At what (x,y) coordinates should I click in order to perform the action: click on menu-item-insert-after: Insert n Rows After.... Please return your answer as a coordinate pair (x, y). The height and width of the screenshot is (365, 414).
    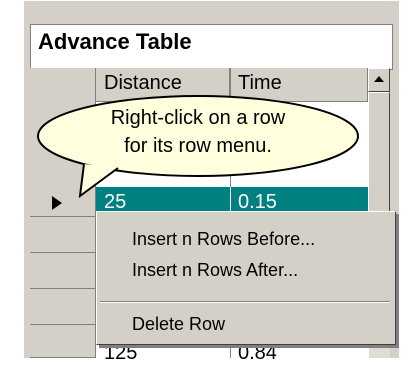
    Looking at the image, I should click on (215, 270).